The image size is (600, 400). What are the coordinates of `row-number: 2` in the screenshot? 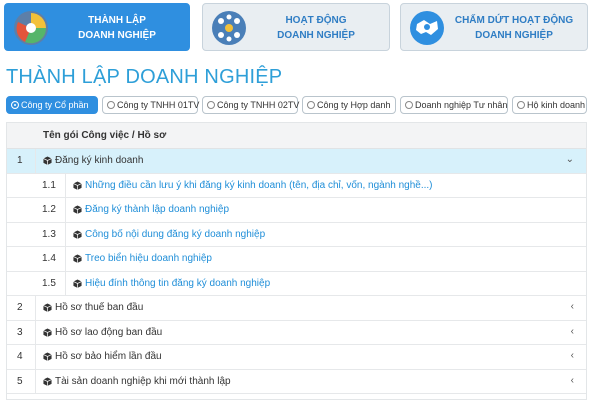 It's located at (20, 307).